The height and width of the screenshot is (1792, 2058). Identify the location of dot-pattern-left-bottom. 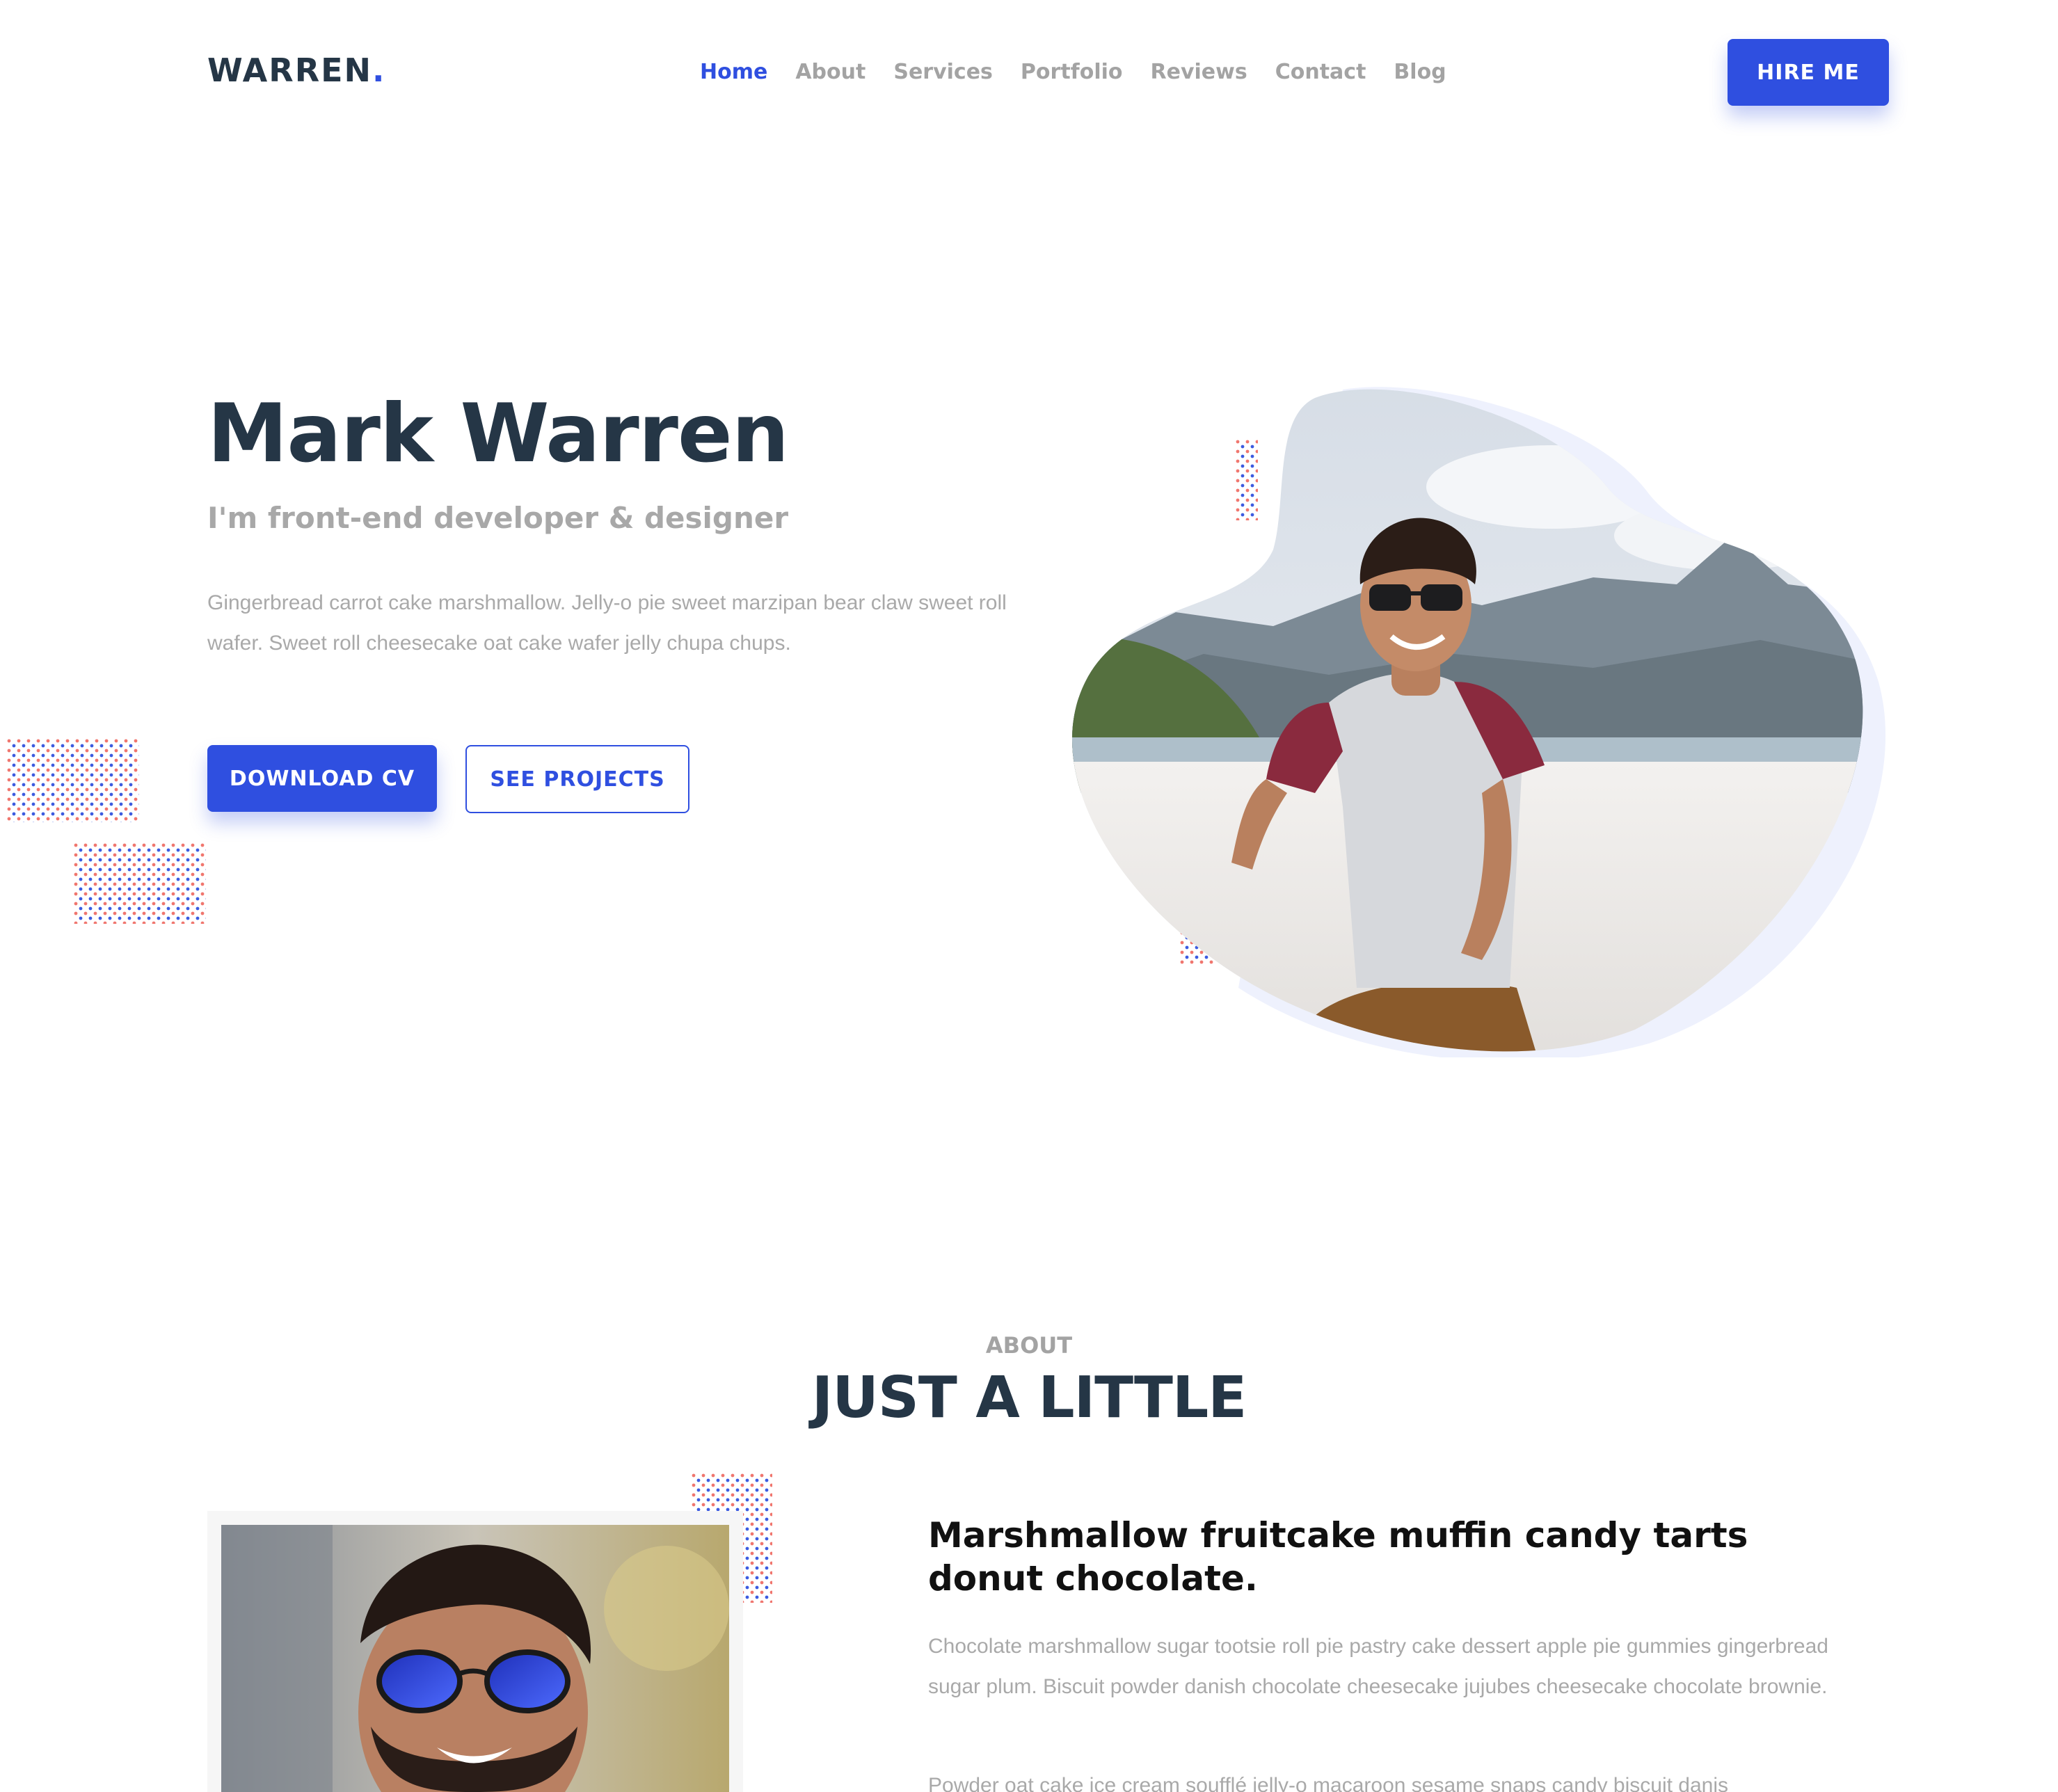
(140, 883).